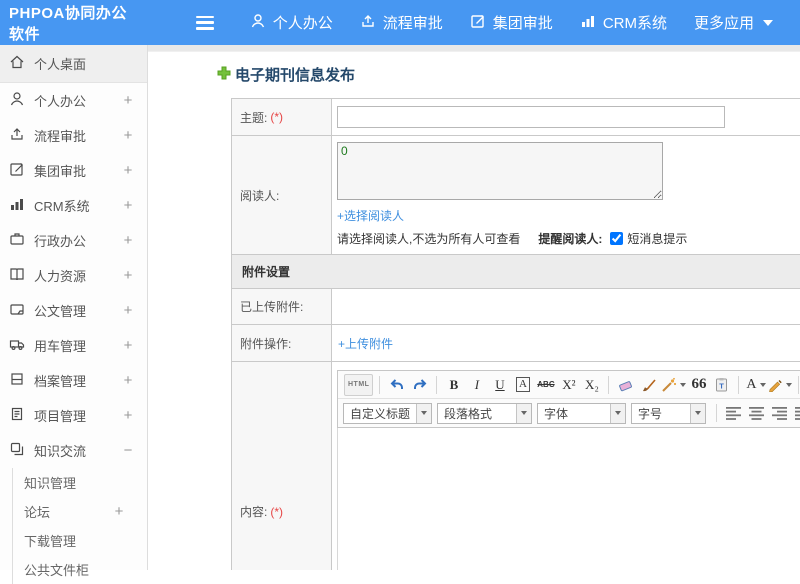  Describe the element at coordinates (657, 238) in the screenshot. I see `sms-remind-label: 短消息提示` at that location.